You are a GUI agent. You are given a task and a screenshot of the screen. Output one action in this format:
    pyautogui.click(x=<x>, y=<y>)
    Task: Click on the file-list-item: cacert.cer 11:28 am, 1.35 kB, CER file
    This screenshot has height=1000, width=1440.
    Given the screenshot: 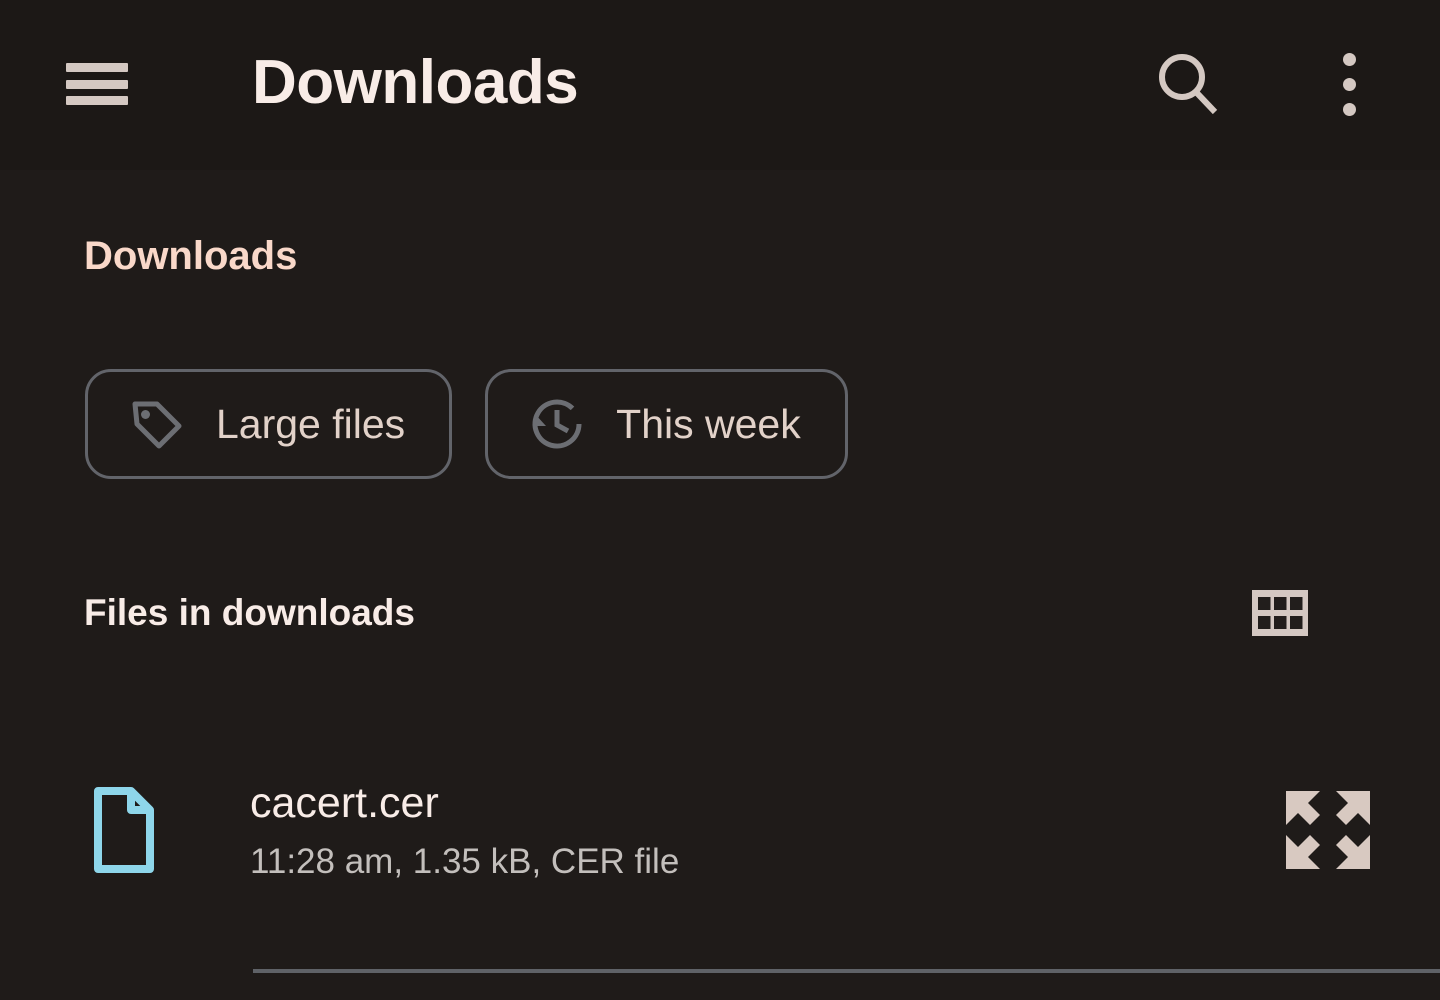 What is the action you would take?
    pyautogui.click(x=732, y=830)
    